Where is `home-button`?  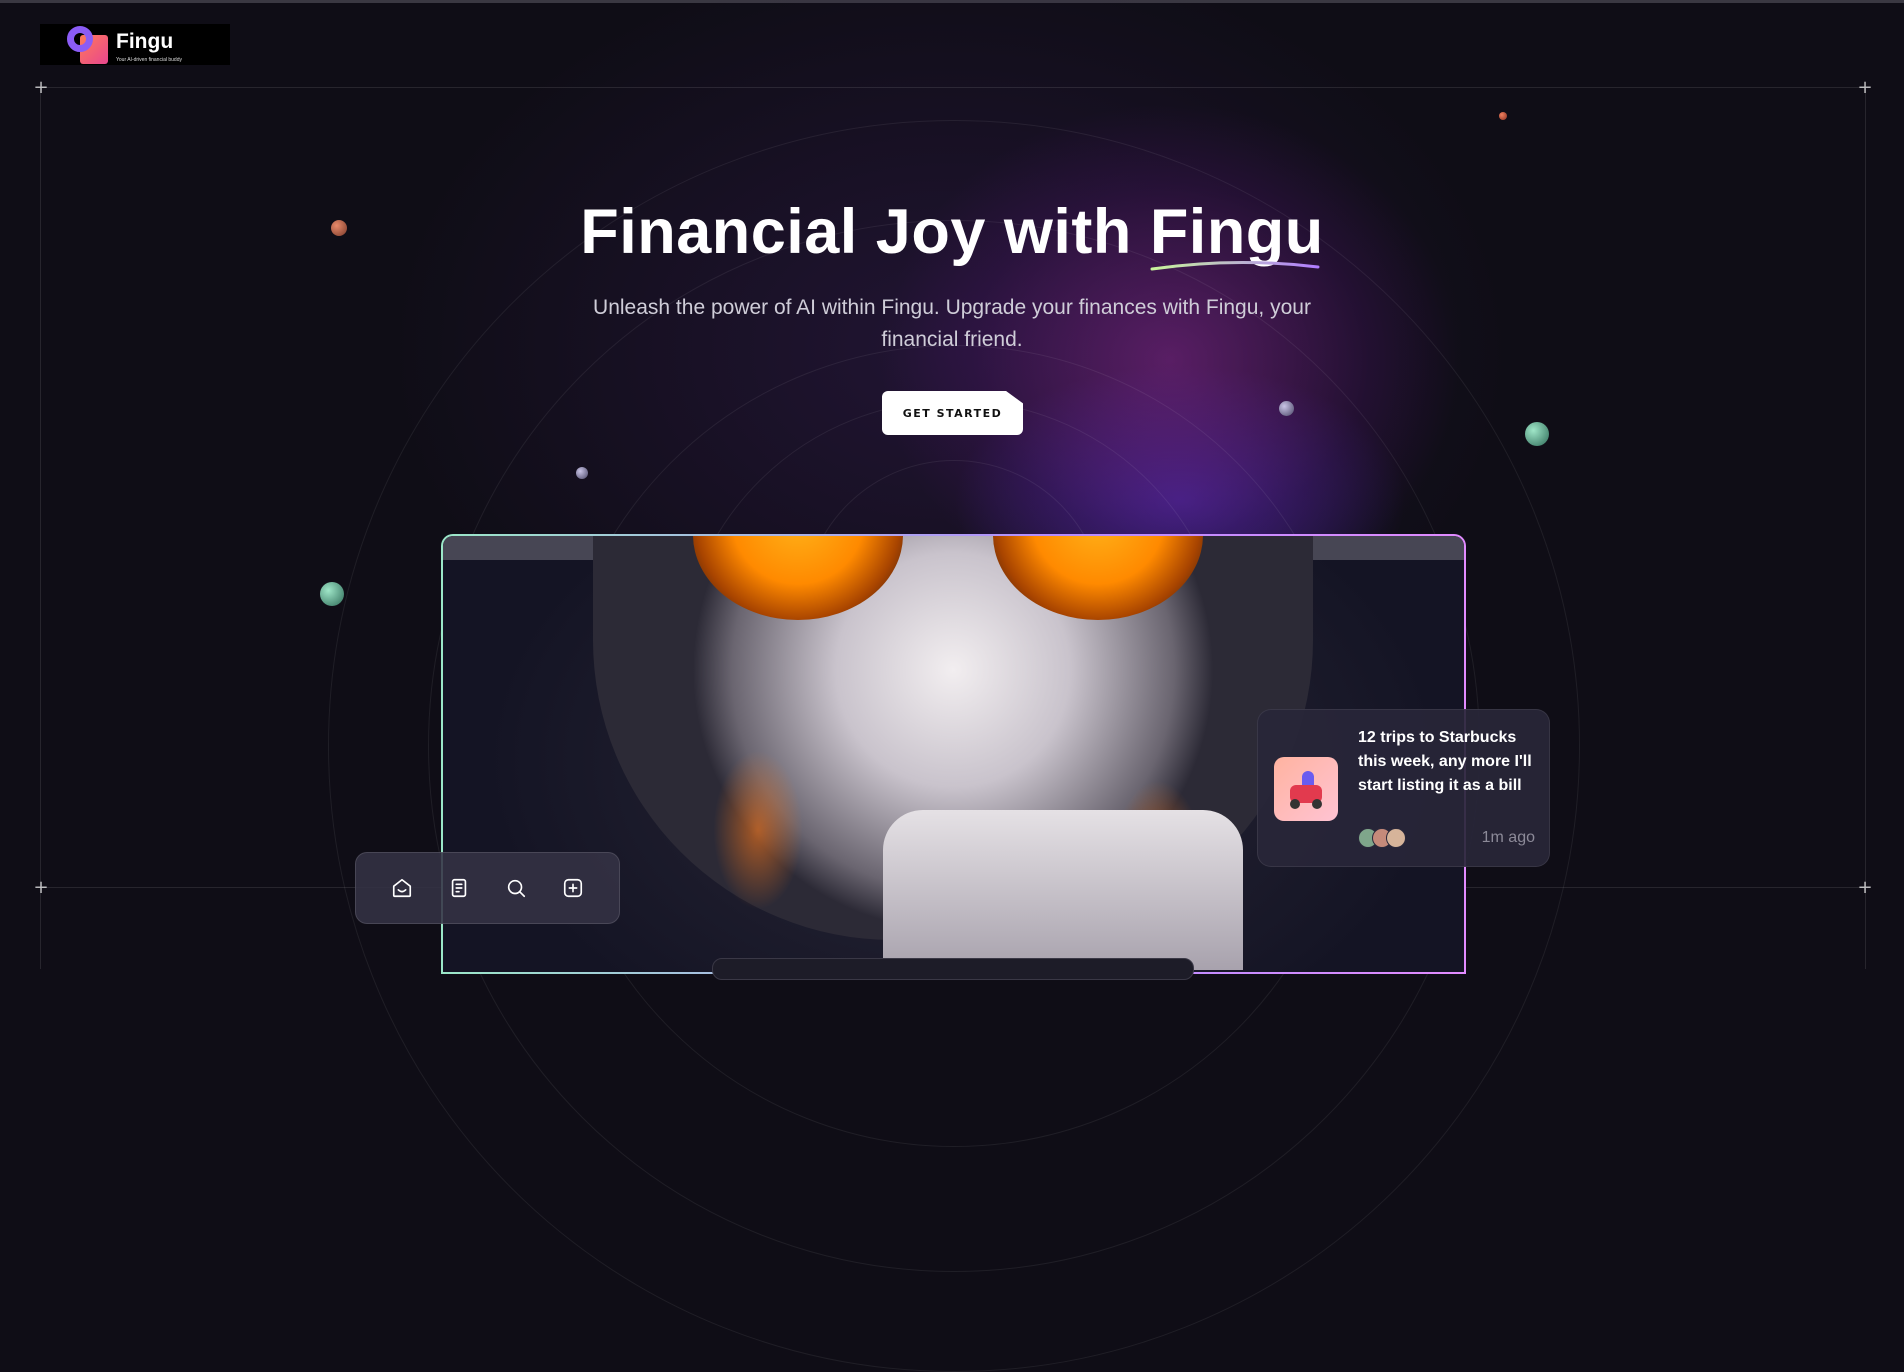
home-button is located at coordinates (402, 888).